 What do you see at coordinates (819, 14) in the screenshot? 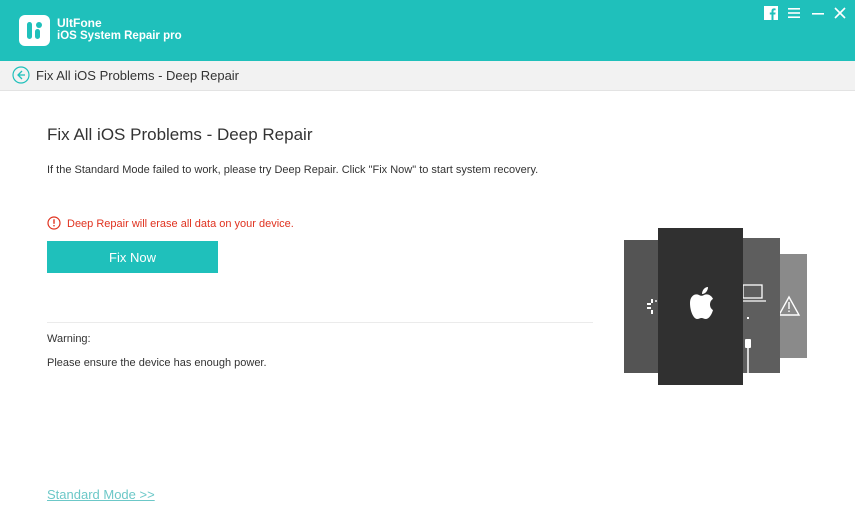
I see `minimize-icon` at bounding box center [819, 14].